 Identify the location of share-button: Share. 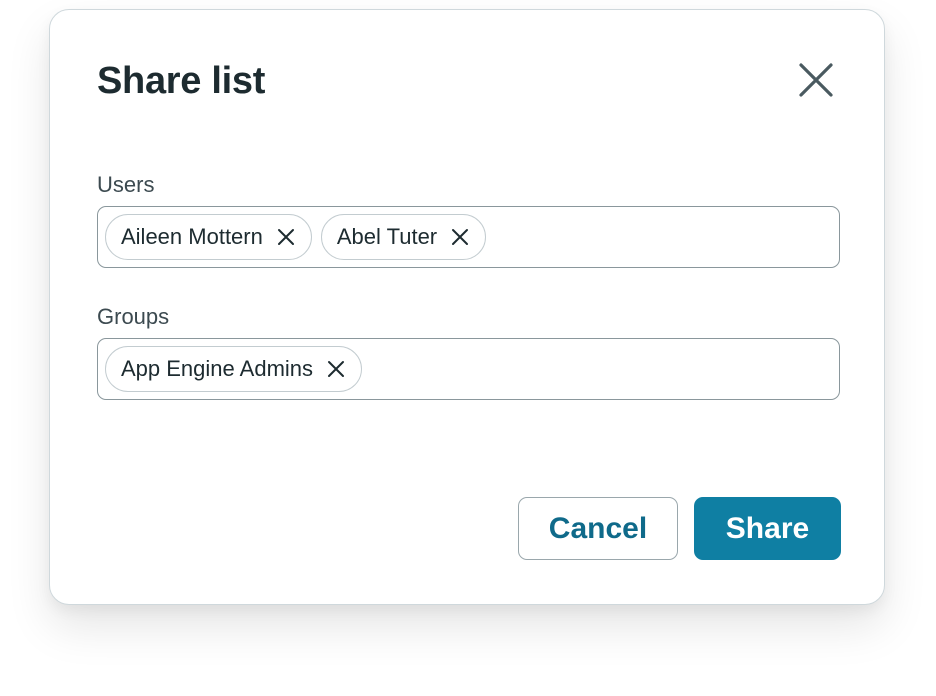
(767, 528).